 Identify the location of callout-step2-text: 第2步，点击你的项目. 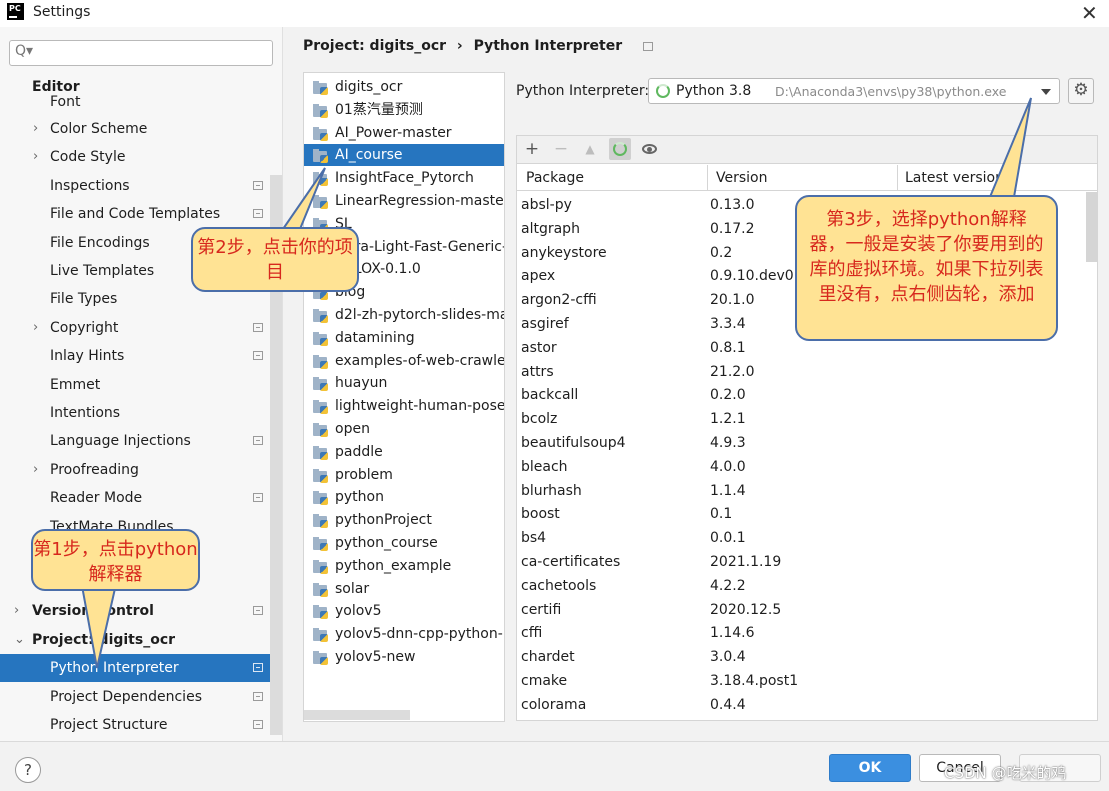
(275, 260).